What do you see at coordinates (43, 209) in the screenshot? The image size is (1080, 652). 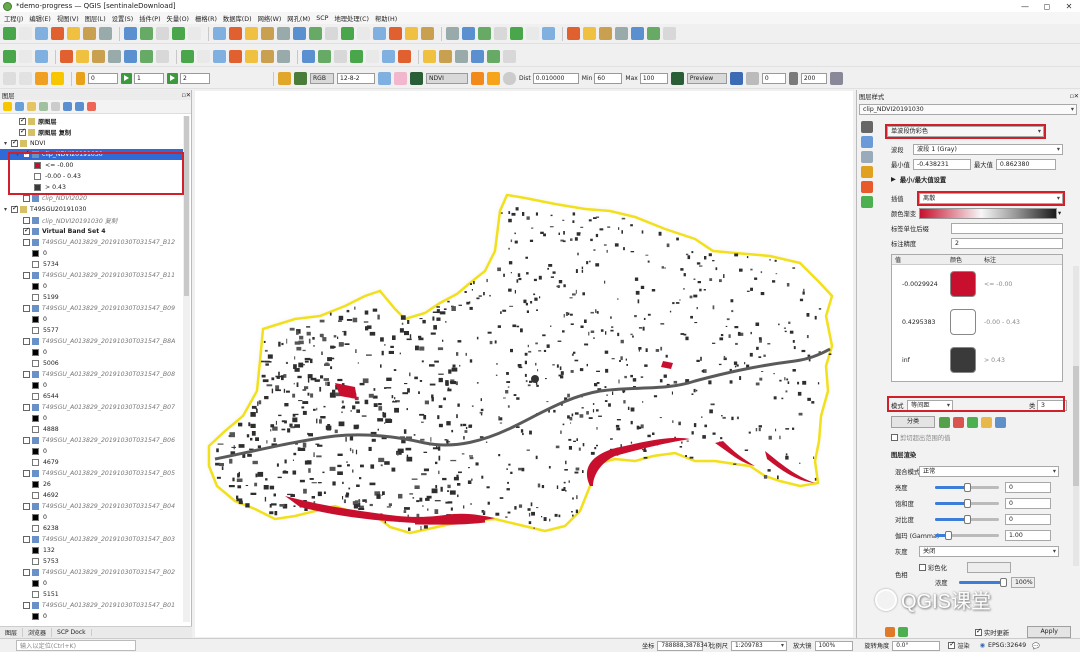 I see `layer-item: ▾ T49SGU20191030` at bounding box center [43, 209].